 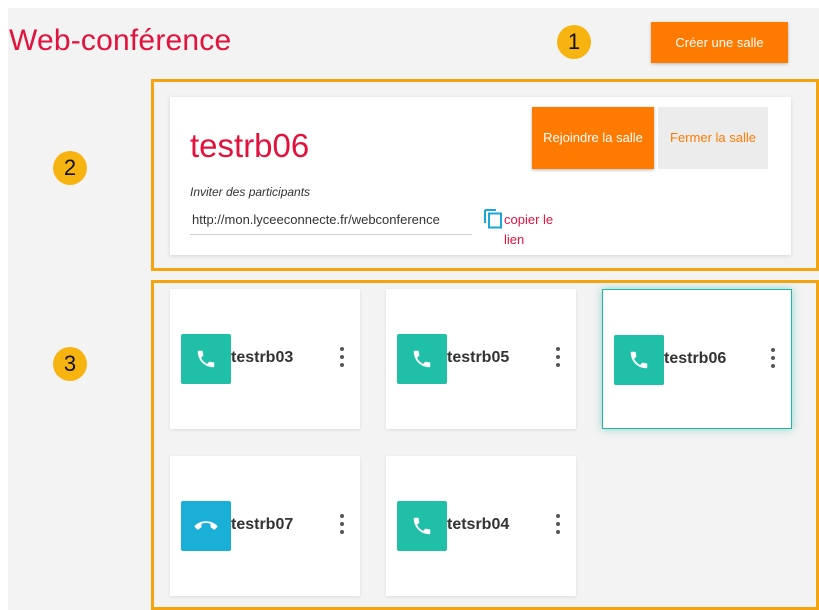 What do you see at coordinates (70, 364) in the screenshot?
I see `callout-badge-3: 3` at bounding box center [70, 364].